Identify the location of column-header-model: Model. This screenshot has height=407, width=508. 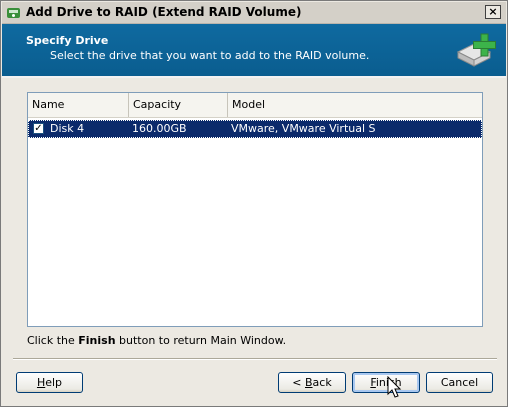
(355, 105).